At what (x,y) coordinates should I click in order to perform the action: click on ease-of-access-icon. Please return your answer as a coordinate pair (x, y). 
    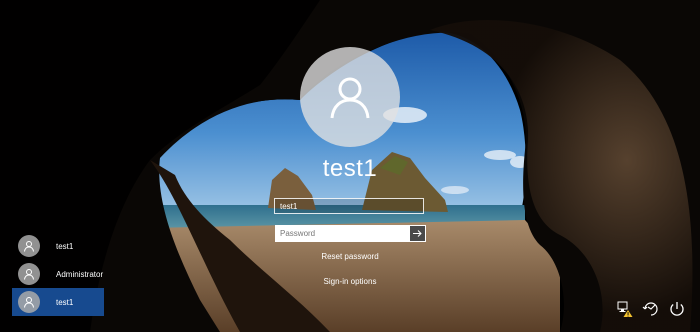
    Looking at the image, I should click on (650, 309).